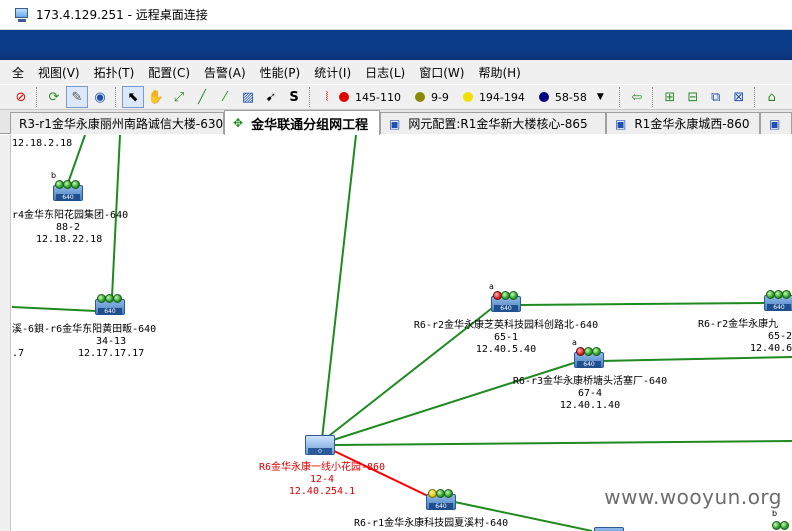 The height and width of the screenshot is (531, 792). Describe the element at coordinates (54, 97) in the screenshot. I see `refresh-icon: ⟳` at that location.